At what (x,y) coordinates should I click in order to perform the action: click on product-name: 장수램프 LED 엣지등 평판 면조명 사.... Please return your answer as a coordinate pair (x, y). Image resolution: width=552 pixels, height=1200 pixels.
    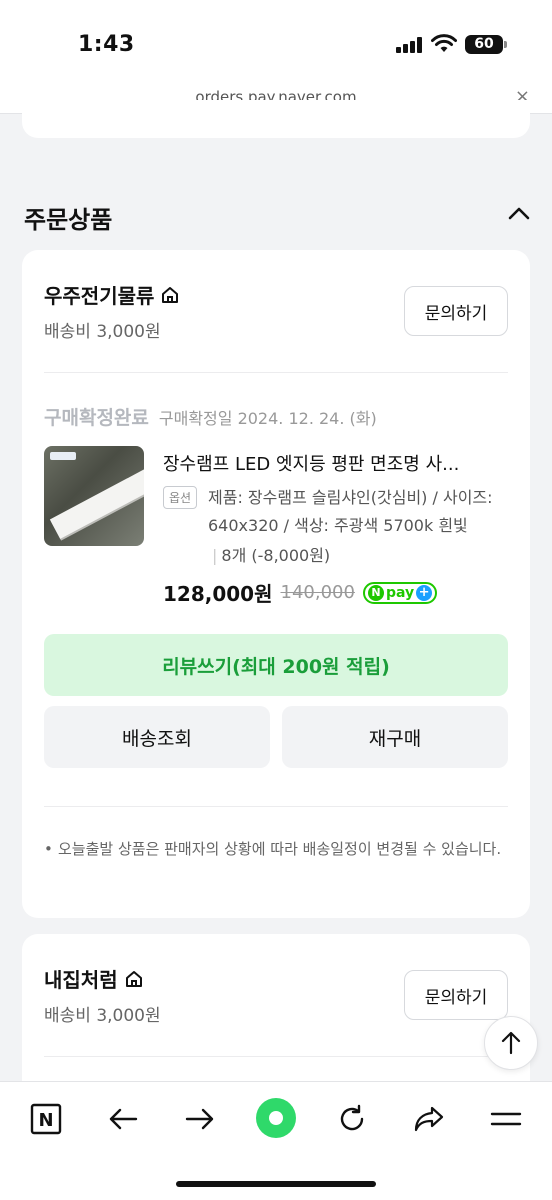
    Looking at the image, I should click on (338, 463).